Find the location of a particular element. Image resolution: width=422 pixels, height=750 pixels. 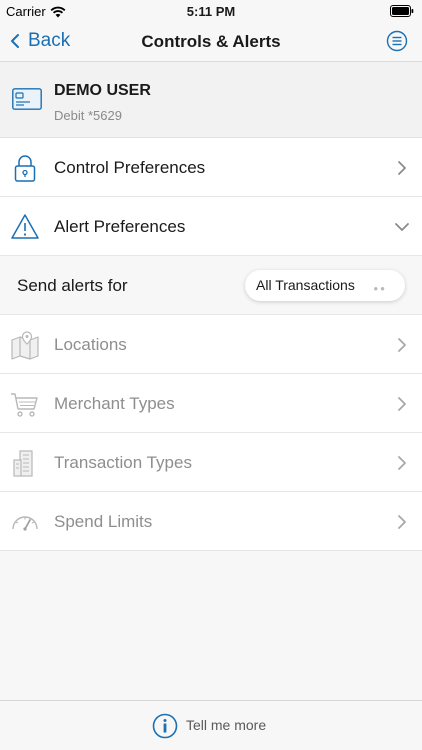

alert-item-transaction-types: Transaction Types is located at coordinates (211, 462).